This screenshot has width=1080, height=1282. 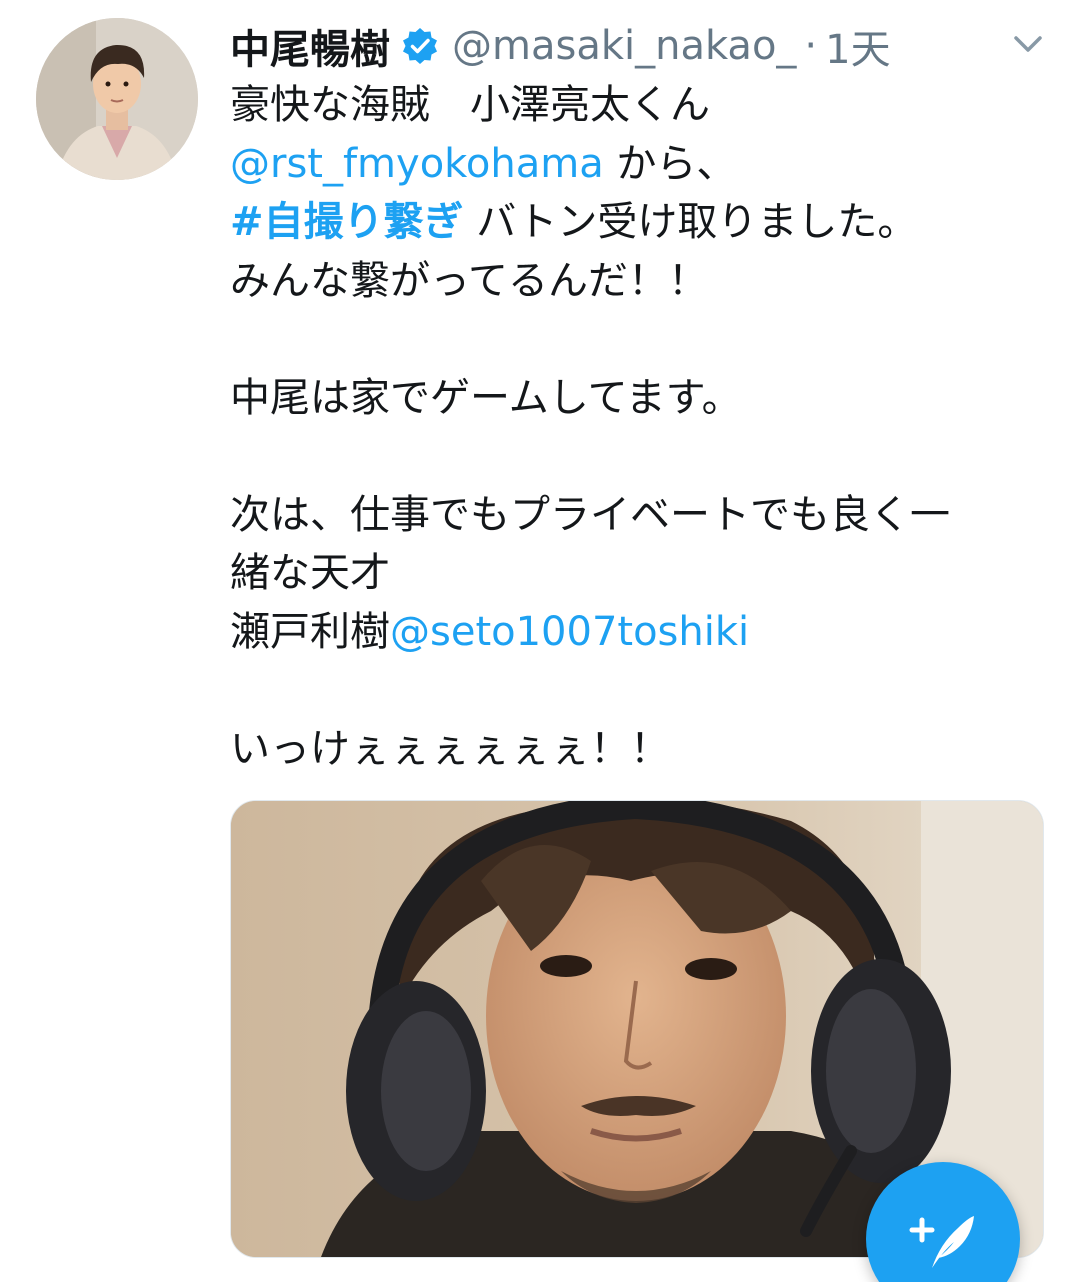 I want to click on tweet-header: 中尾暢樹 @masaki_nakao_ · 1天, so click(x=560, y=46).